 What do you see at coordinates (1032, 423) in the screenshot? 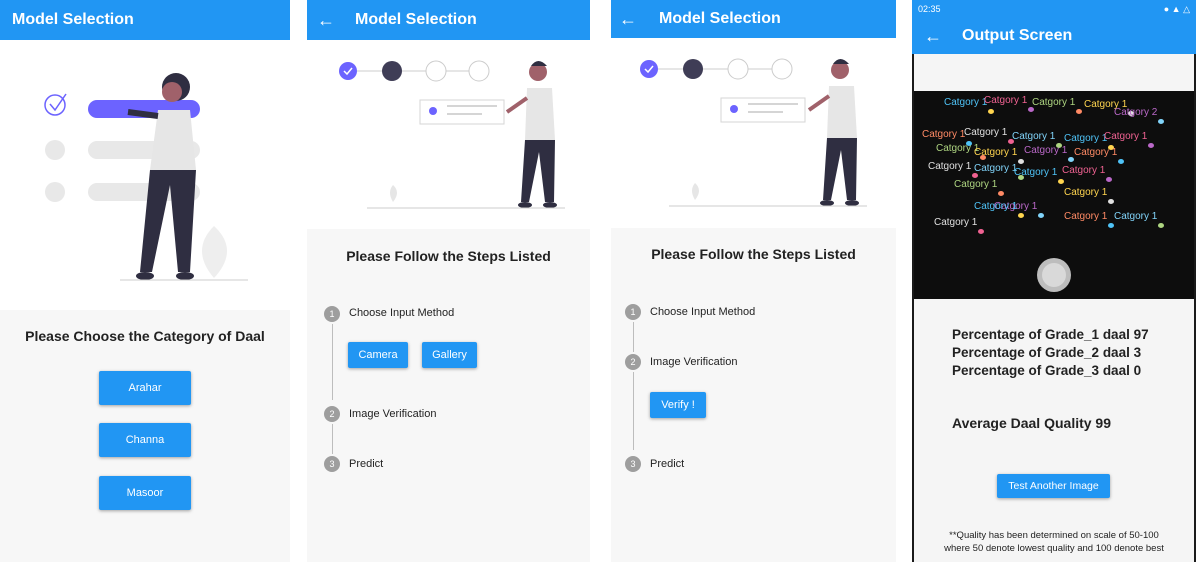
I see `average-quality: Average Daal Quality 99` at bounding box center [1032, 423].